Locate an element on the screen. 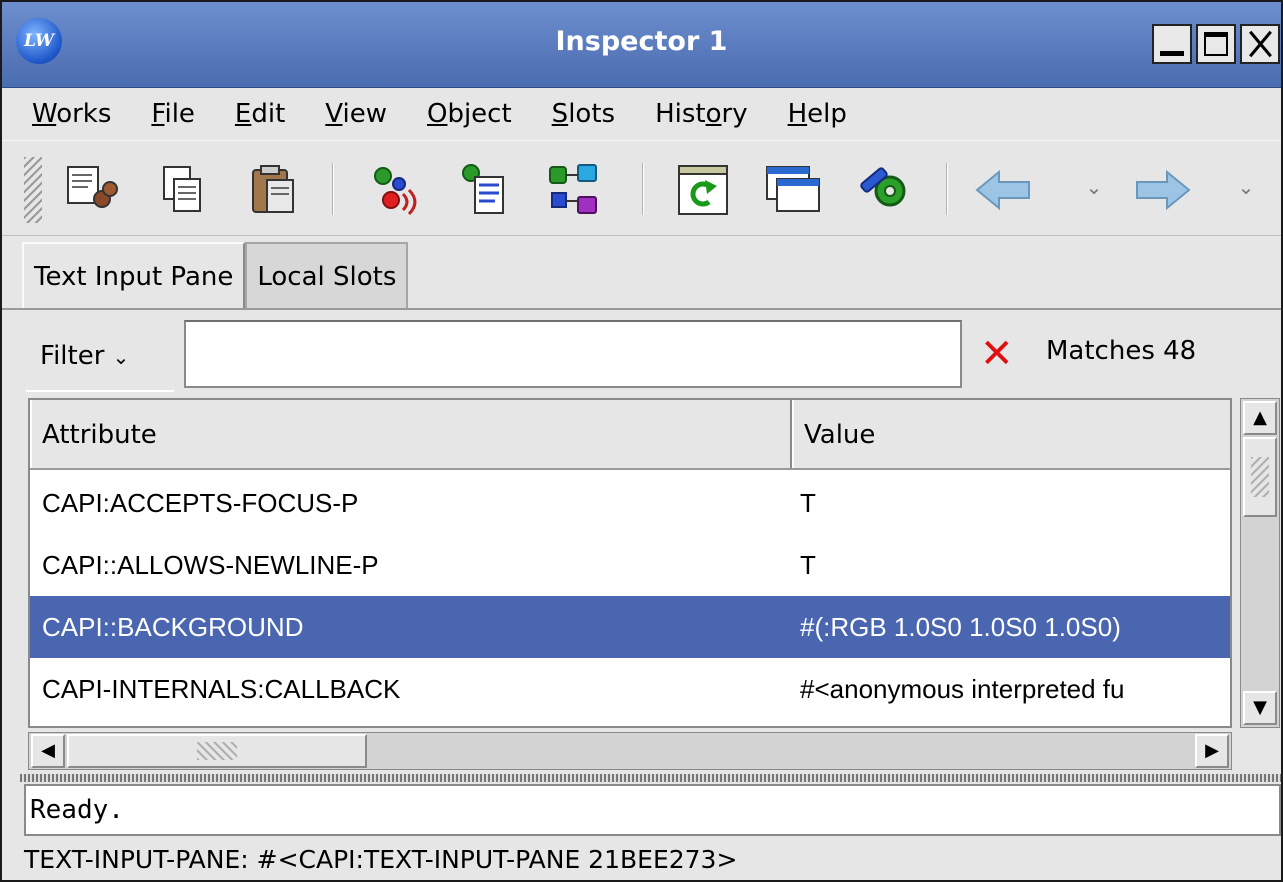 This screenshot has height=882, width=1283. menu-file-mnemonic: F is located at coordinates (158, 114).